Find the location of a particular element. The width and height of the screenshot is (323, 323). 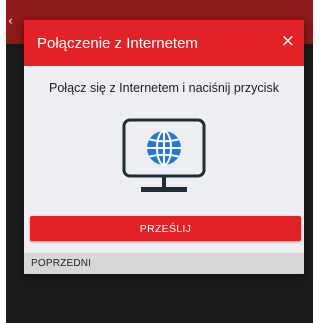

close-icon: × is located at coordinates (288, 41).